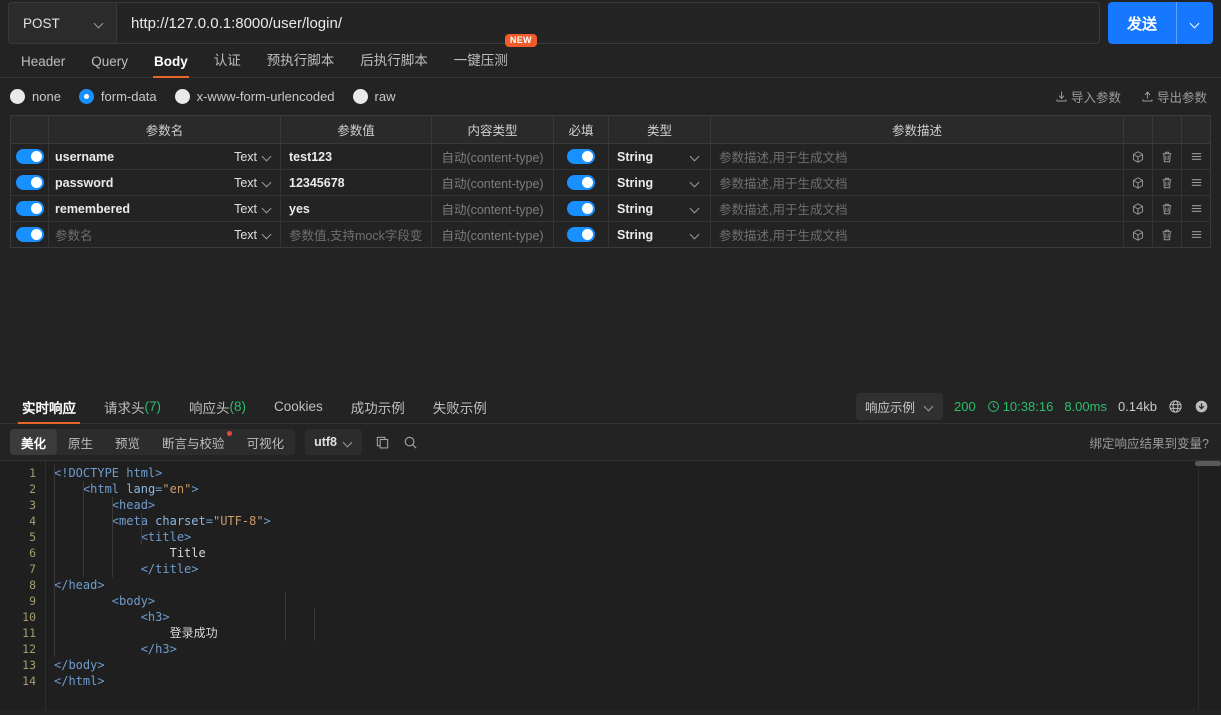  I want to click on param-value-input: 参数值,支持mock字段变, so click(355, 234).